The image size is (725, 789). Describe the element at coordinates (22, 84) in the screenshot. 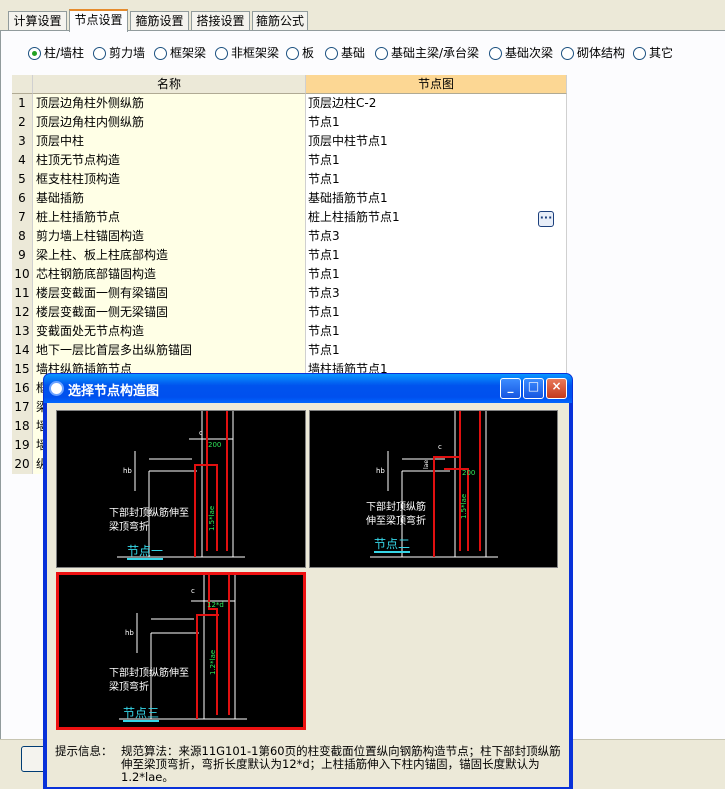

I see `row-number-header` at that location.